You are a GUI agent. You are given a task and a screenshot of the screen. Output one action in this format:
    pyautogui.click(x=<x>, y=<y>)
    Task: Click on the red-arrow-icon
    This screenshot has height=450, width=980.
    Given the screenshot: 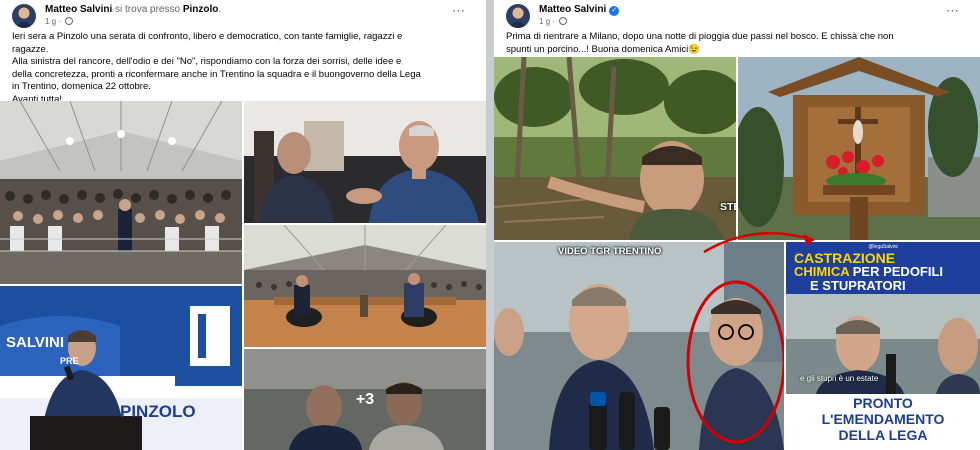 What is the action you would take?
    pyautogui.click(x=759, y=243)
    